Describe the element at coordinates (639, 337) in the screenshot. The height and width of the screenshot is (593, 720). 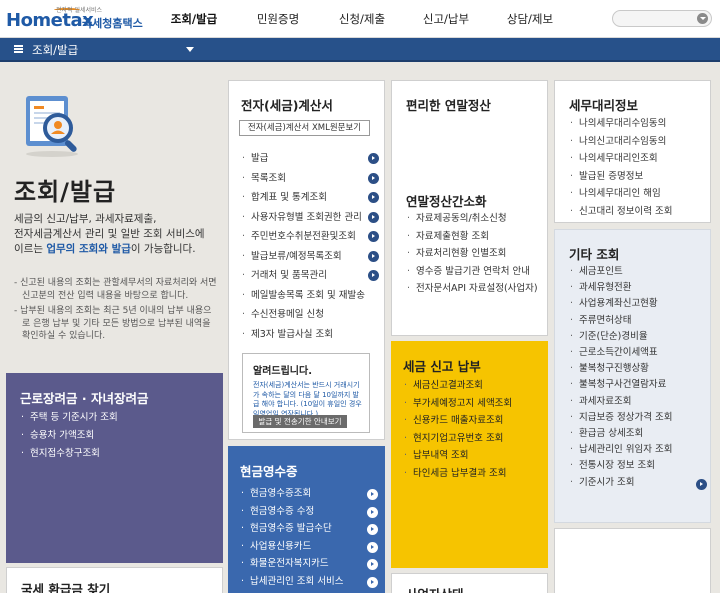
I see `list-item: 기준(단순)경비율` at that location.